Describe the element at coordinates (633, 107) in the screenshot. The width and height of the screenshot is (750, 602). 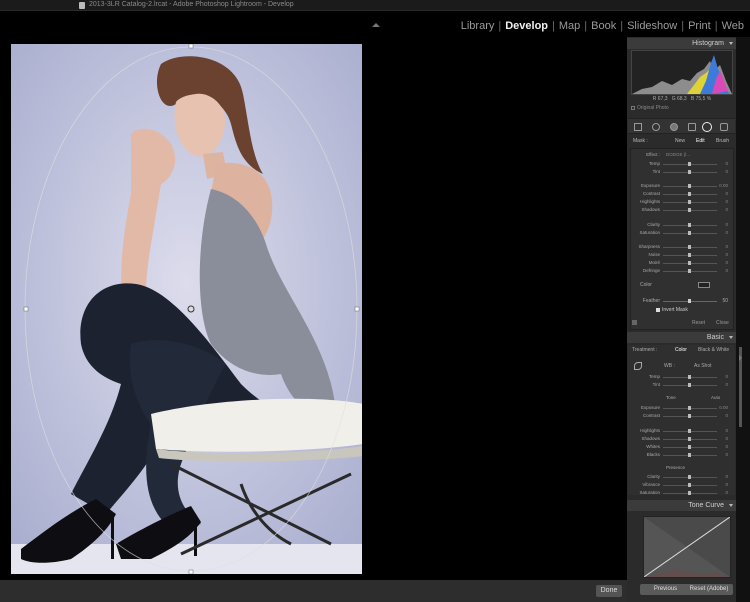
I see `original-photo-checkbox` at that location.